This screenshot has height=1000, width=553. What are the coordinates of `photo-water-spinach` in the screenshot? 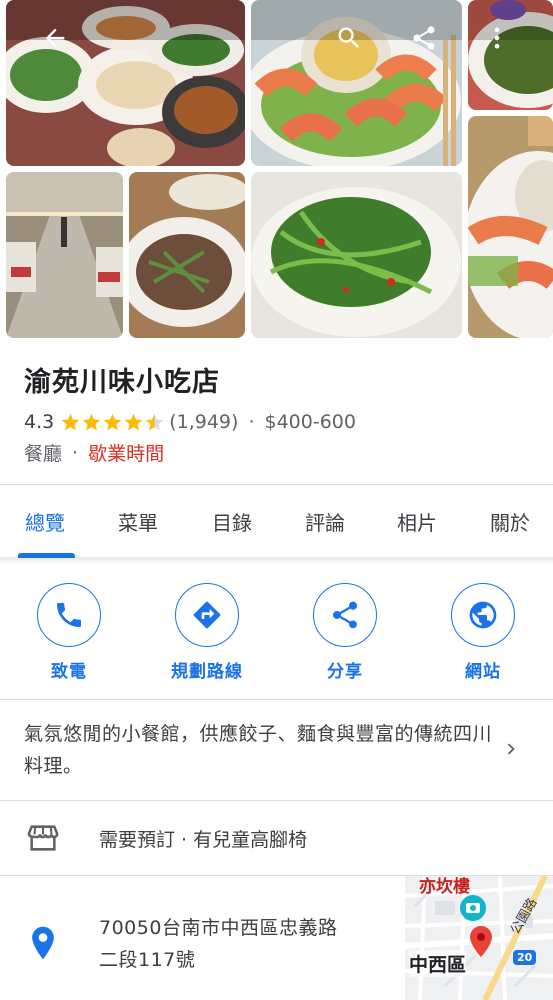 It's located at (356, 255).